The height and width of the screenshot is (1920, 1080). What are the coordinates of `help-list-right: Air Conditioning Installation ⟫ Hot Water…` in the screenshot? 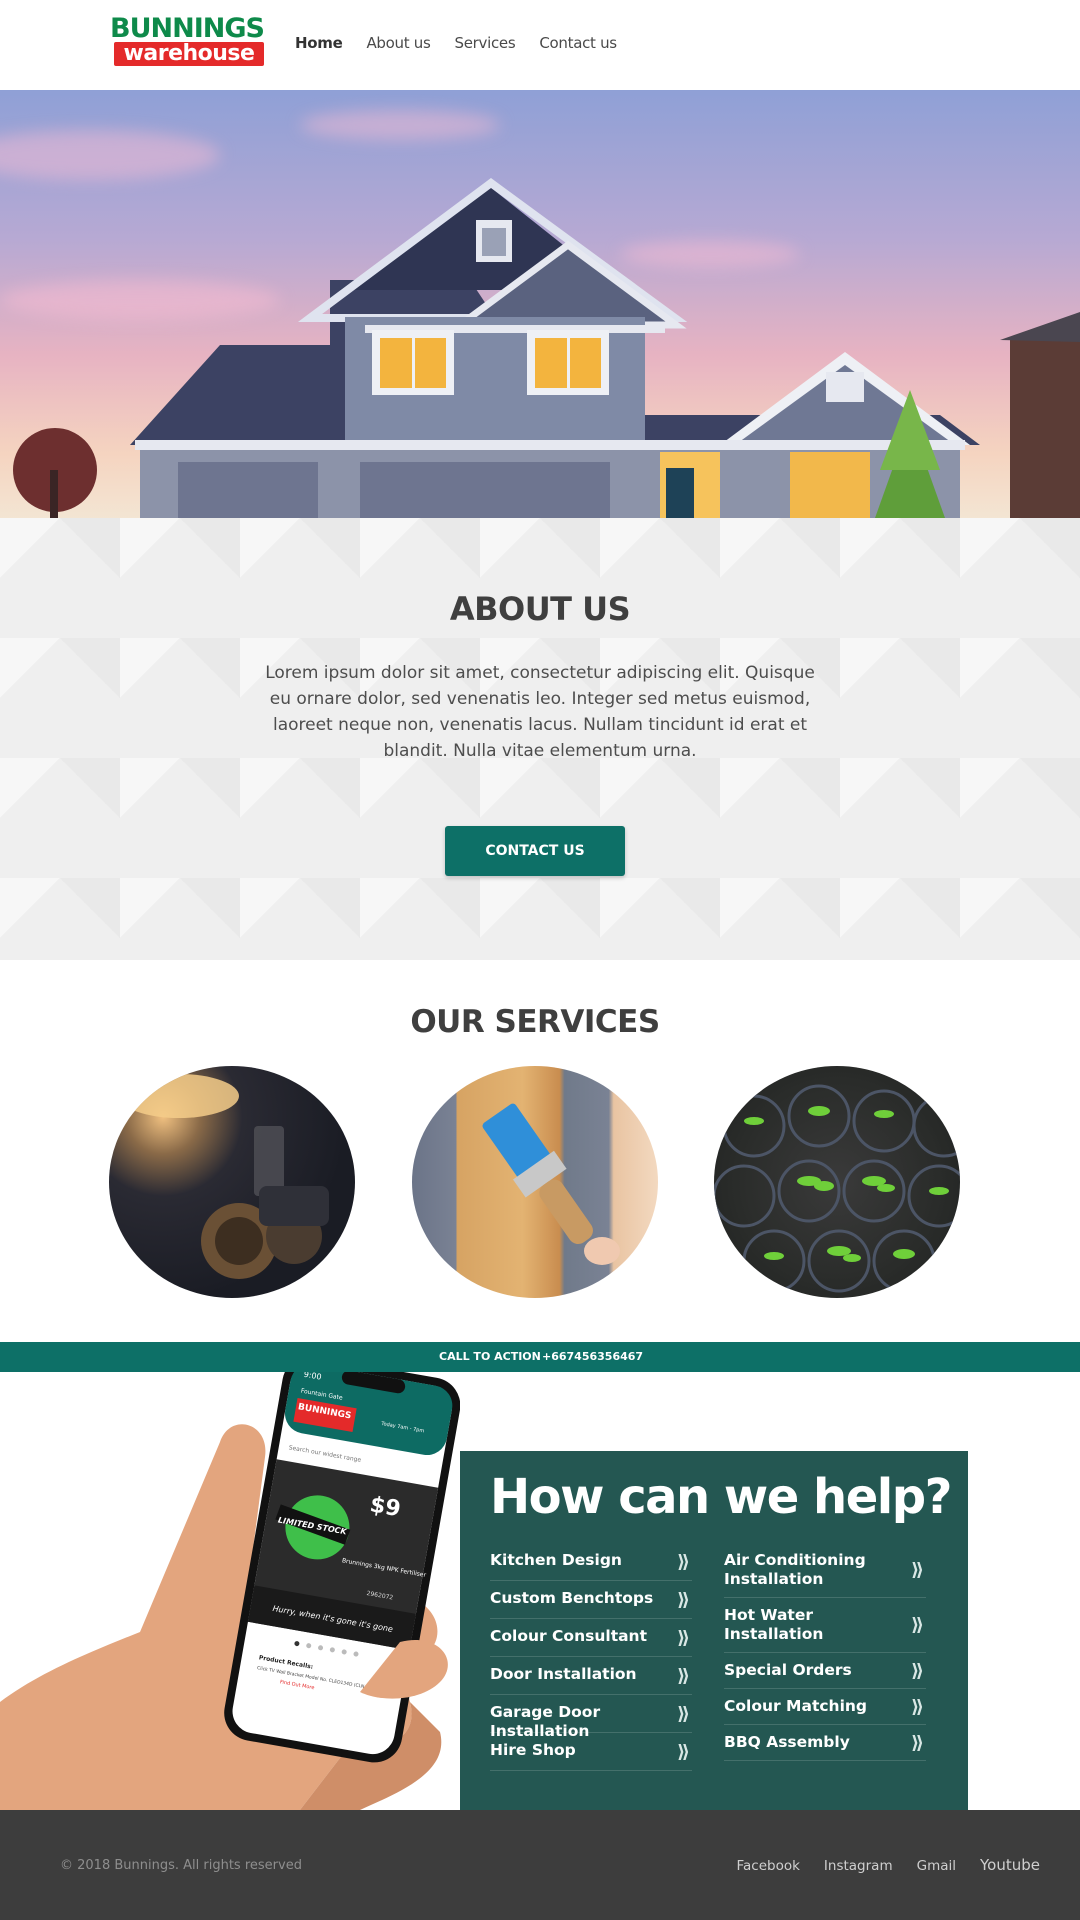 It's located at (825, 1652).